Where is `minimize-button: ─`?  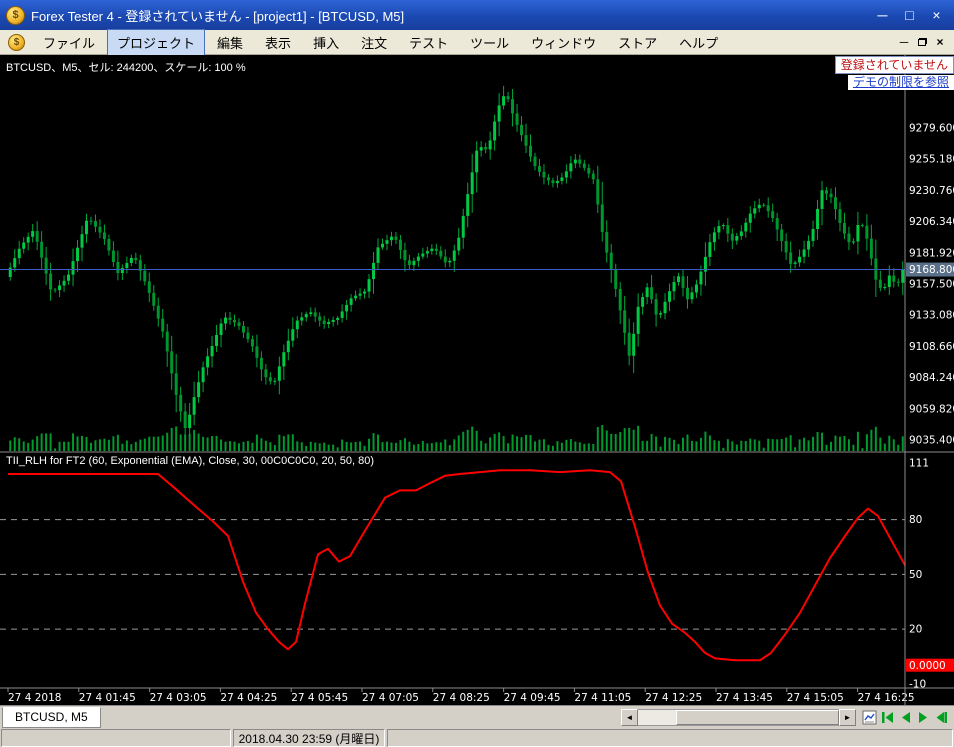
minimize-button: ─ is located at coordinates (882, 15).